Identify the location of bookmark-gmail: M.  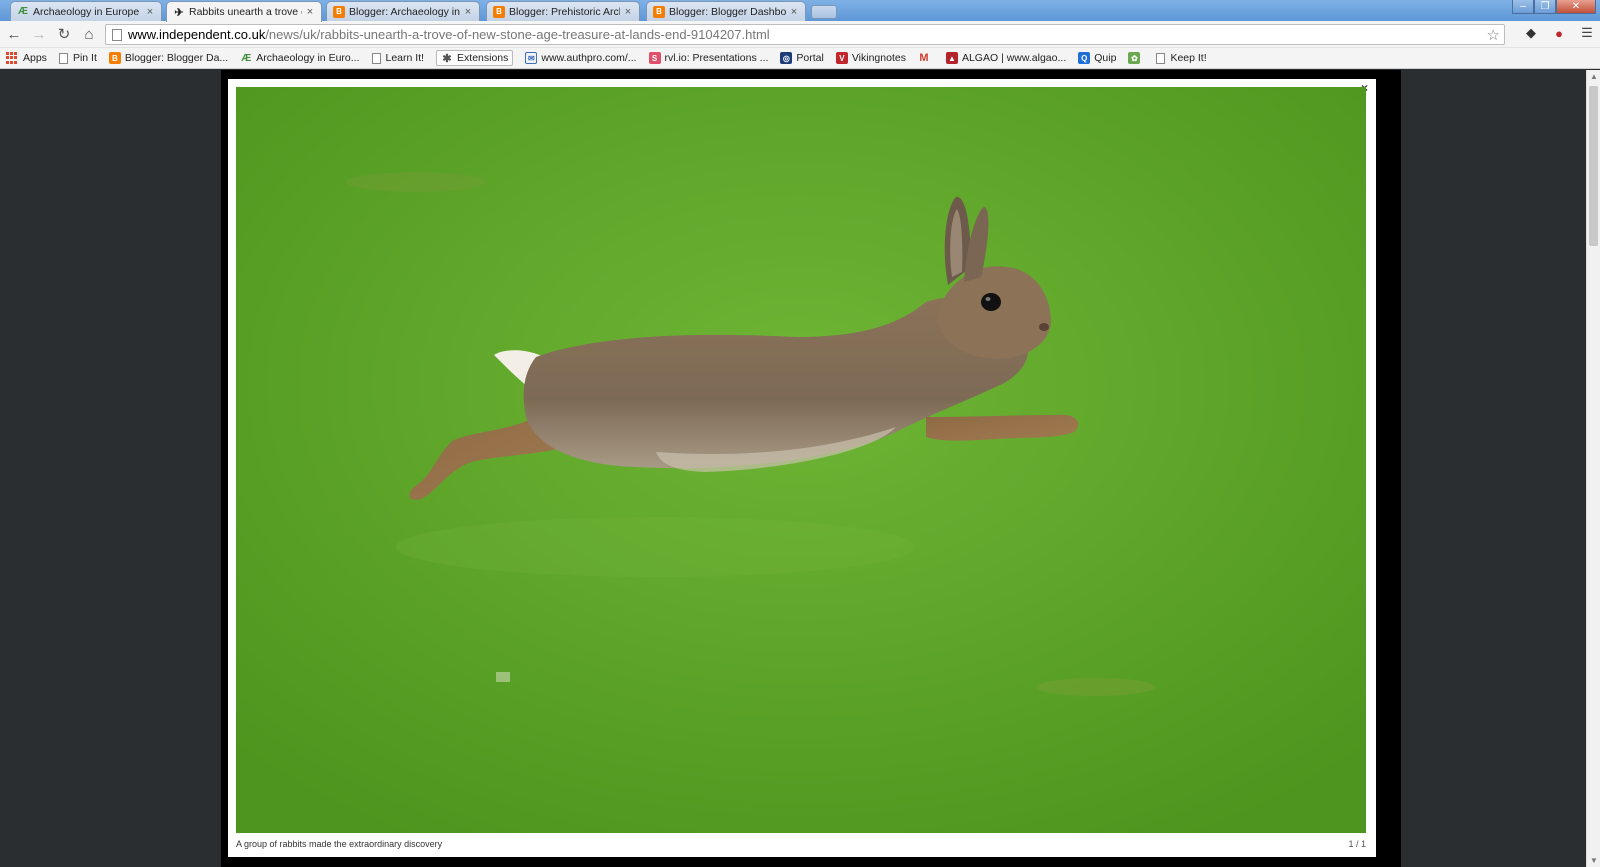
(926, 58).